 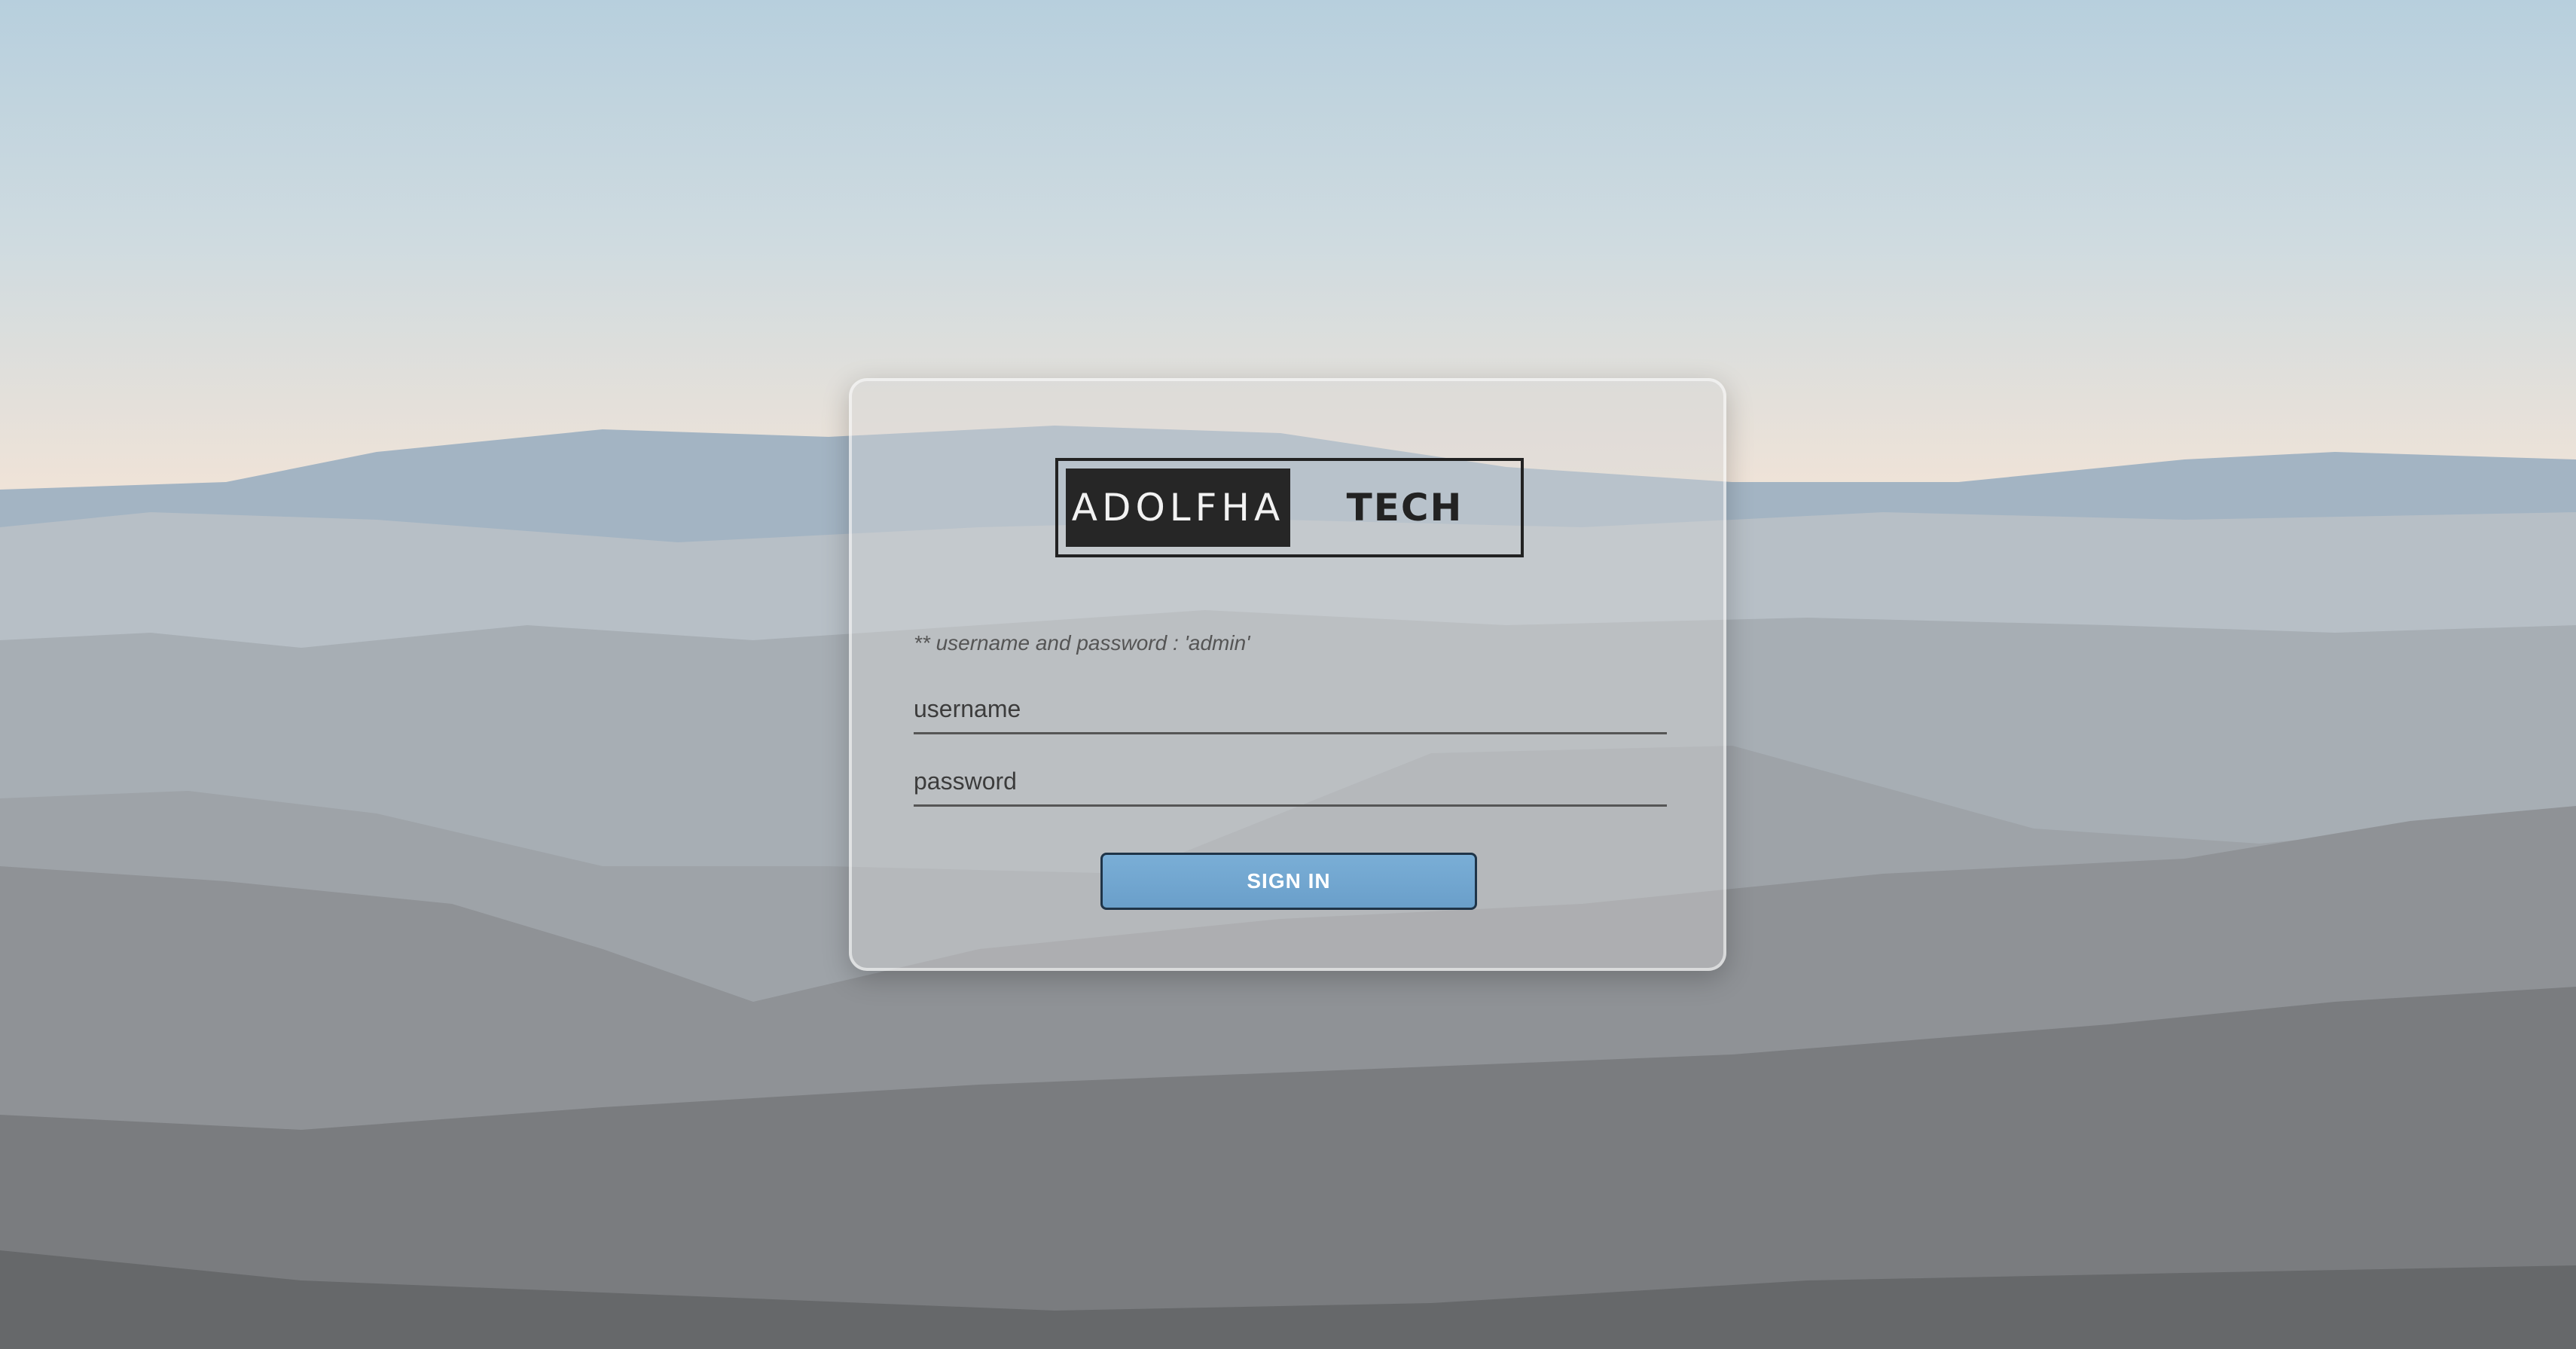 I want to click on password-field-container, so click(x=1291, y=782).